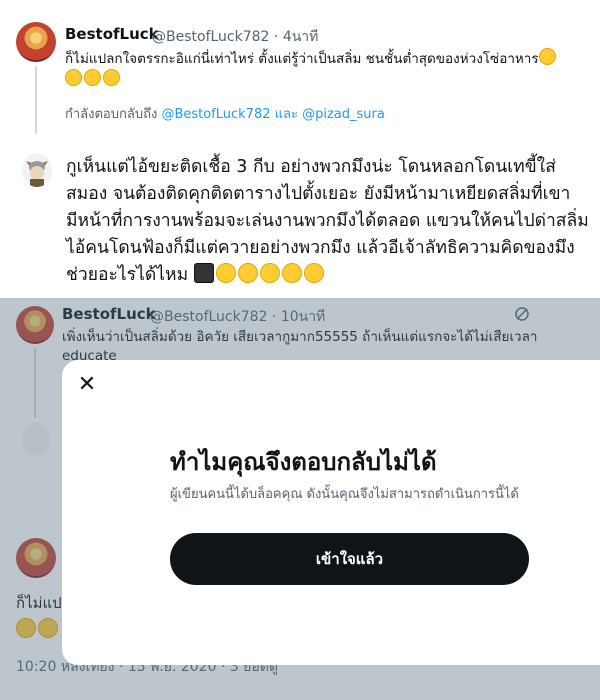  Describe the element at coordinates (235, 37) in the screenshot. I see `tweet-author-handle: @BestofLuck782 · 4นาที` at that location.